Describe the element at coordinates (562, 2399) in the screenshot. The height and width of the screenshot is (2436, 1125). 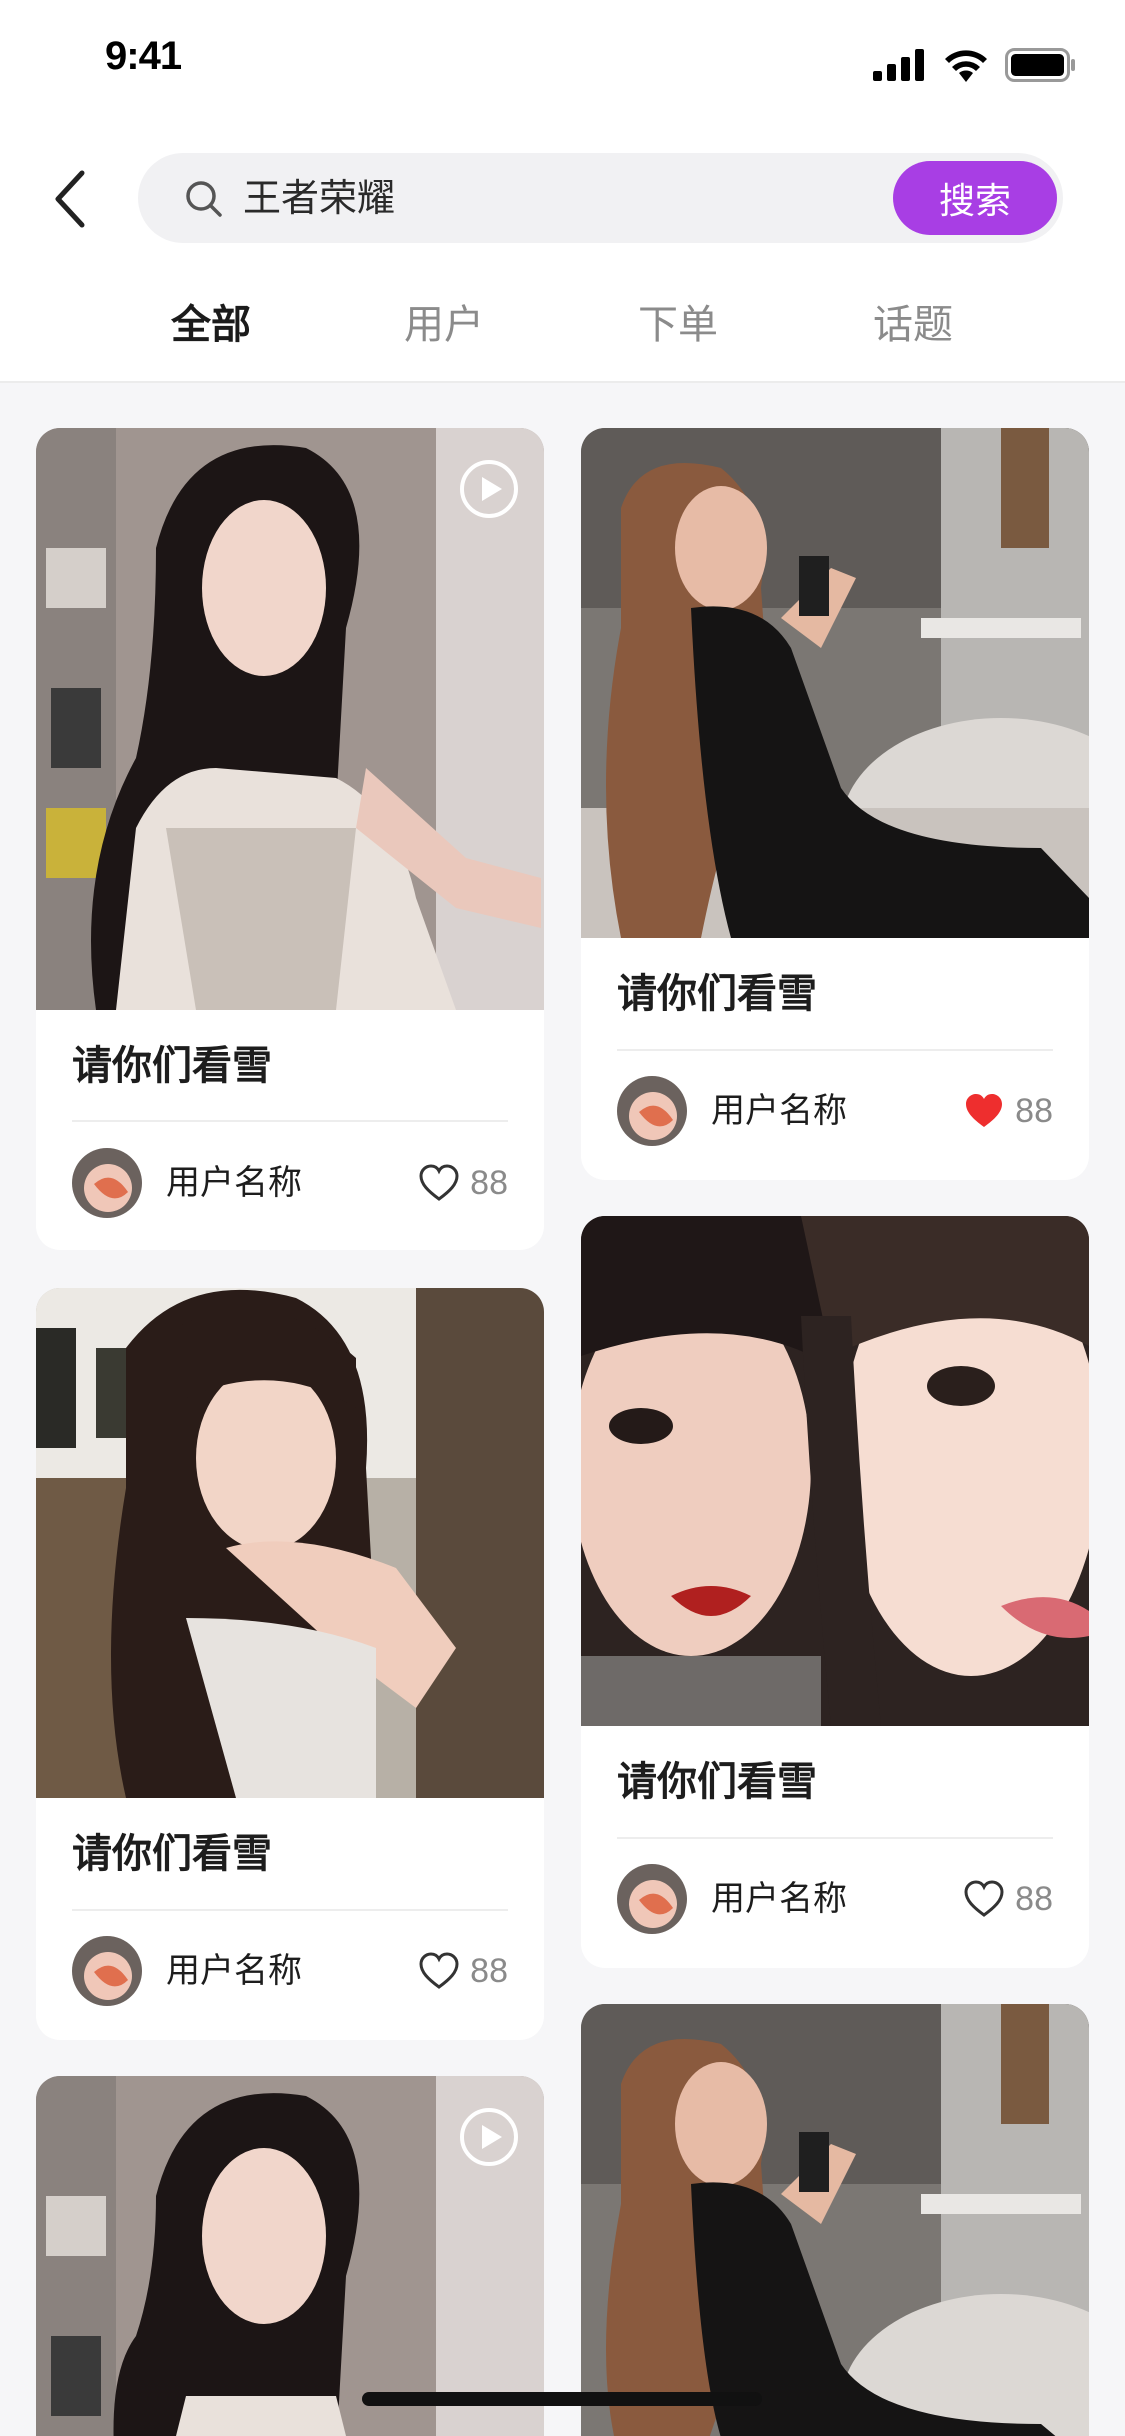
I see `home-indicator` at that location.